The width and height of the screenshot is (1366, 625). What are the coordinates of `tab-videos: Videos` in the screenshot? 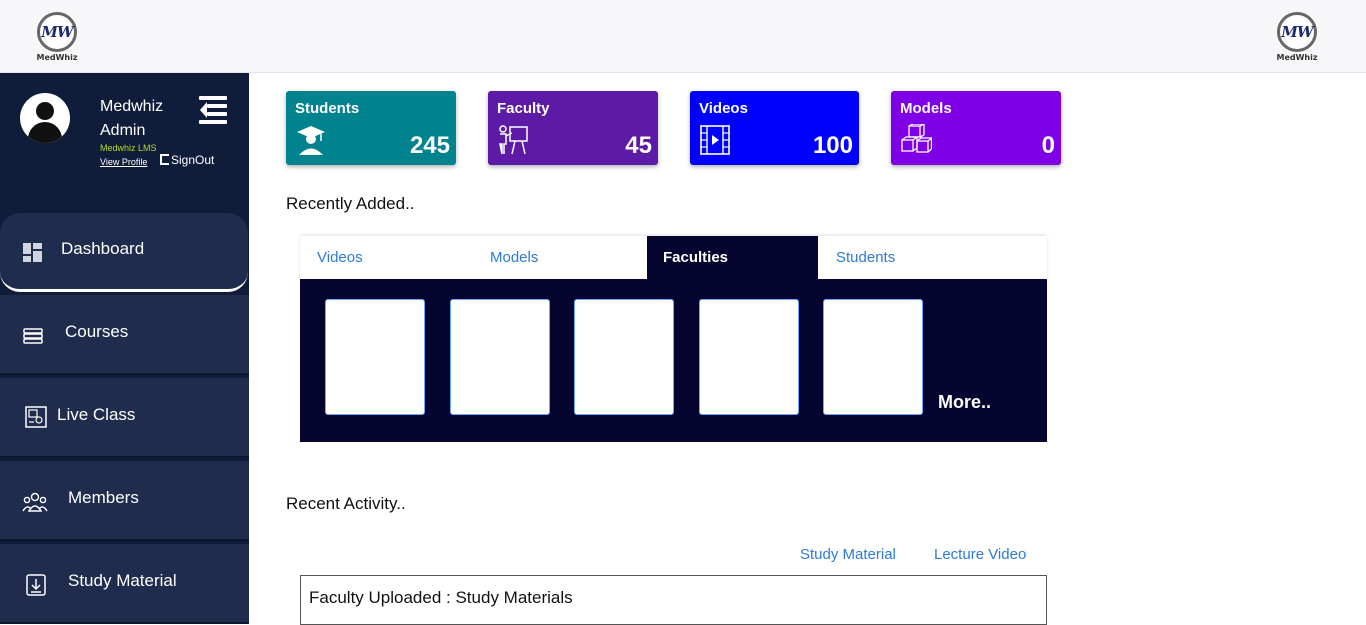 It's located at (340, 257).